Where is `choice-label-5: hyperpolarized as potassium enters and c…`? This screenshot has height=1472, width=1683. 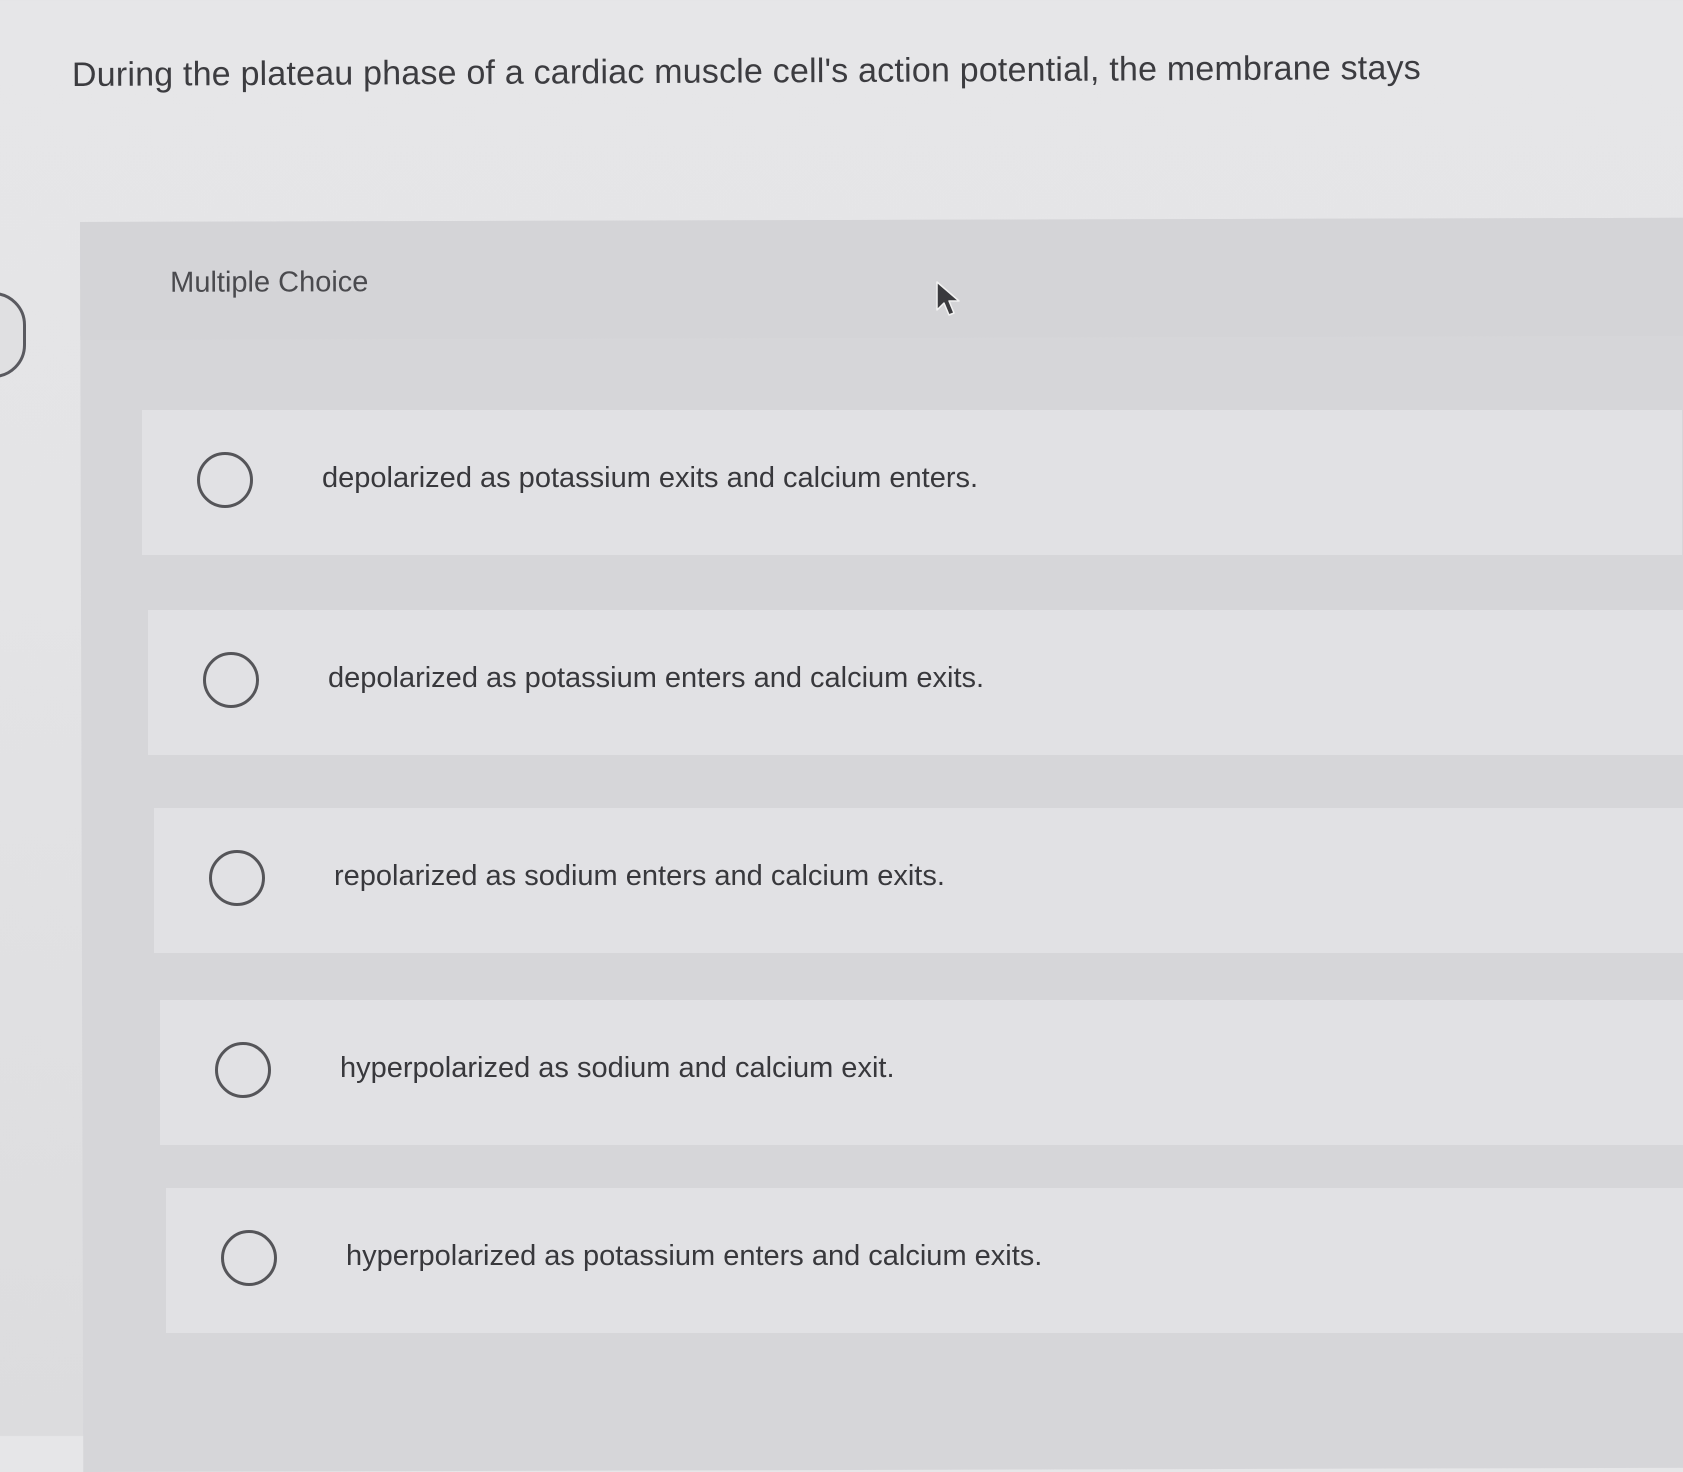 choice-label-5: hyperpolarized as potassium enters and c… is located at coordinates (694, 1256).